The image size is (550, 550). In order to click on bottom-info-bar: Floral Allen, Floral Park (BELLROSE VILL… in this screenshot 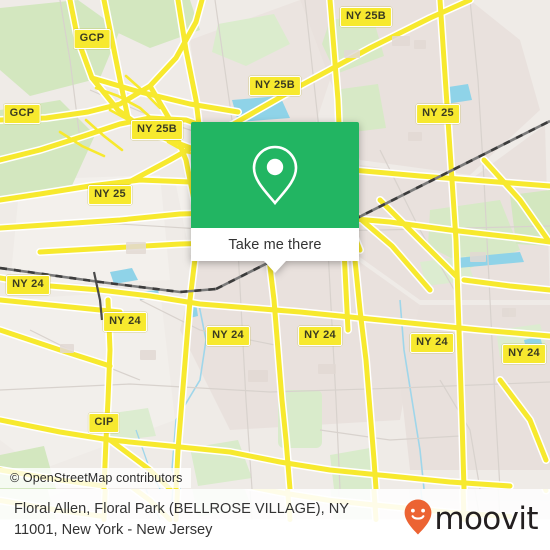, I will do `click(275, 519)`.